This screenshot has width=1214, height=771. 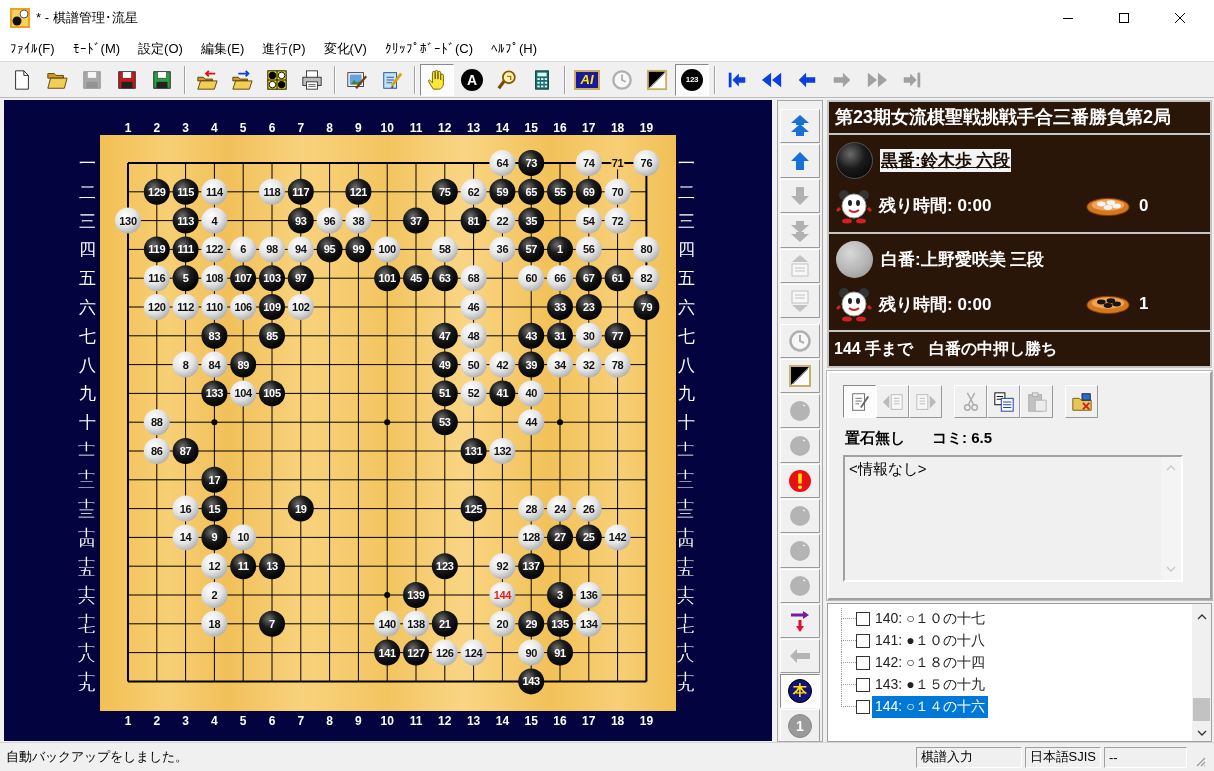 I want to click on comment-field: <情報なし>, so click(x=1013, y=518).